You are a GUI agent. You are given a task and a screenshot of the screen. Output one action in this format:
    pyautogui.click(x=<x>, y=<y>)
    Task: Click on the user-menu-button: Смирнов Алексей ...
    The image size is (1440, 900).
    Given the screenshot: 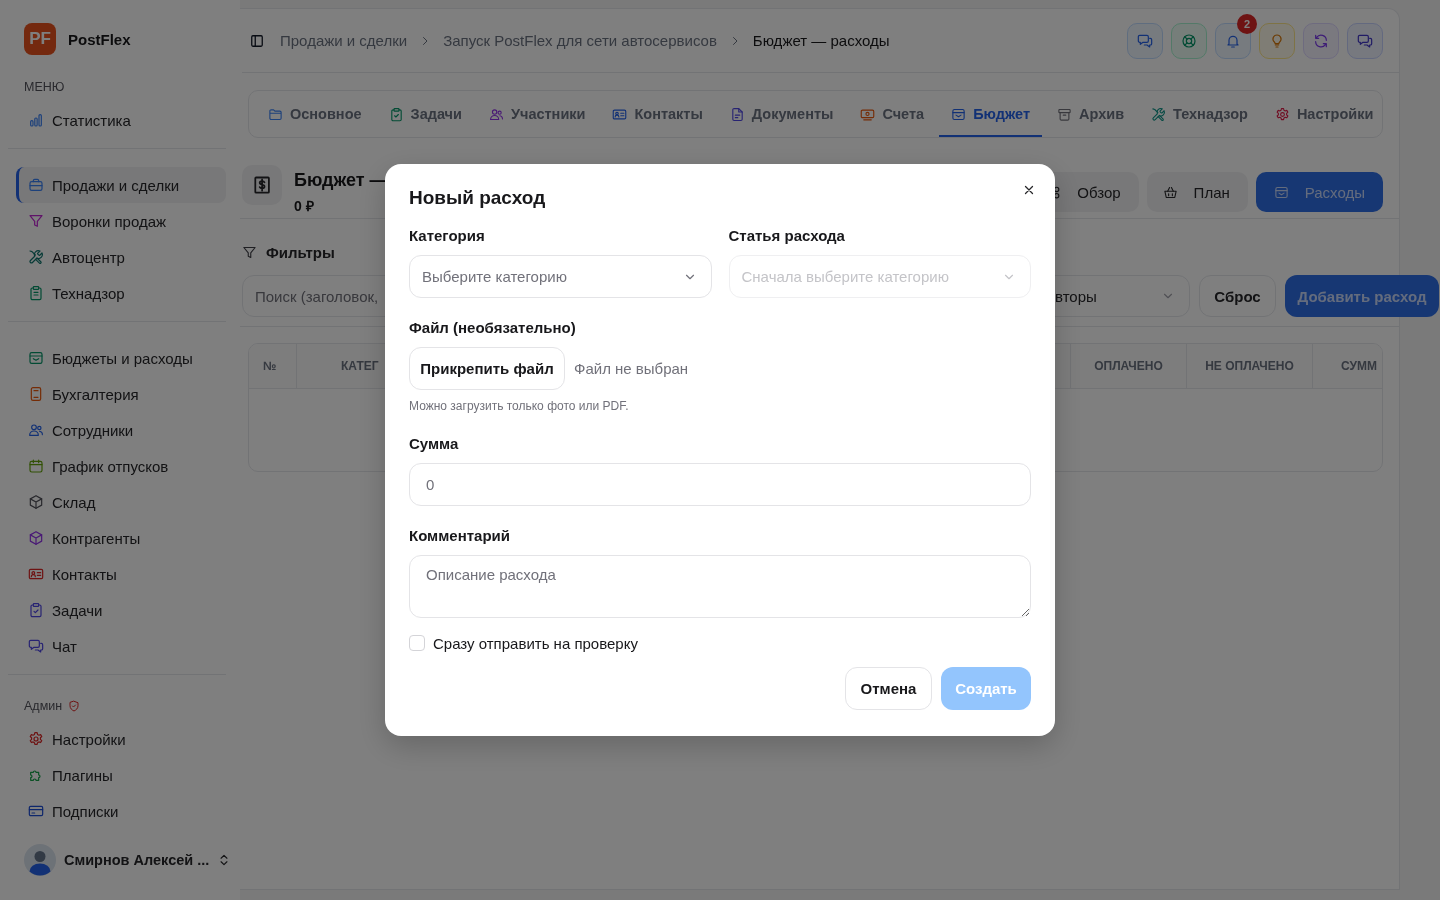 What is the action you would take?
    pyautogui.click(x=121, y=860)
    